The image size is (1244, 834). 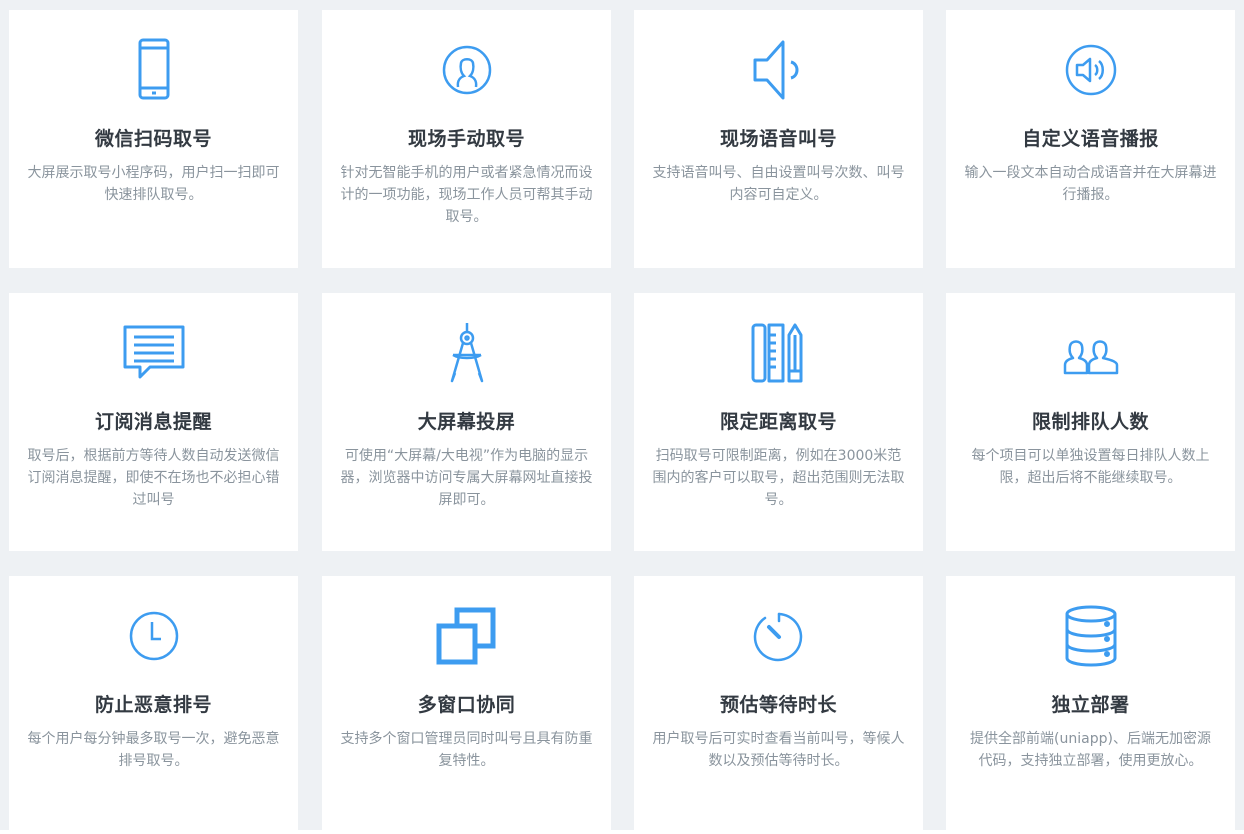 I want to click on feature-card-custom-broadcast: 自定义语音播报 输入一段文本自动合成语音并在大屏幕进行播报。, so click(x=1090, y=139).